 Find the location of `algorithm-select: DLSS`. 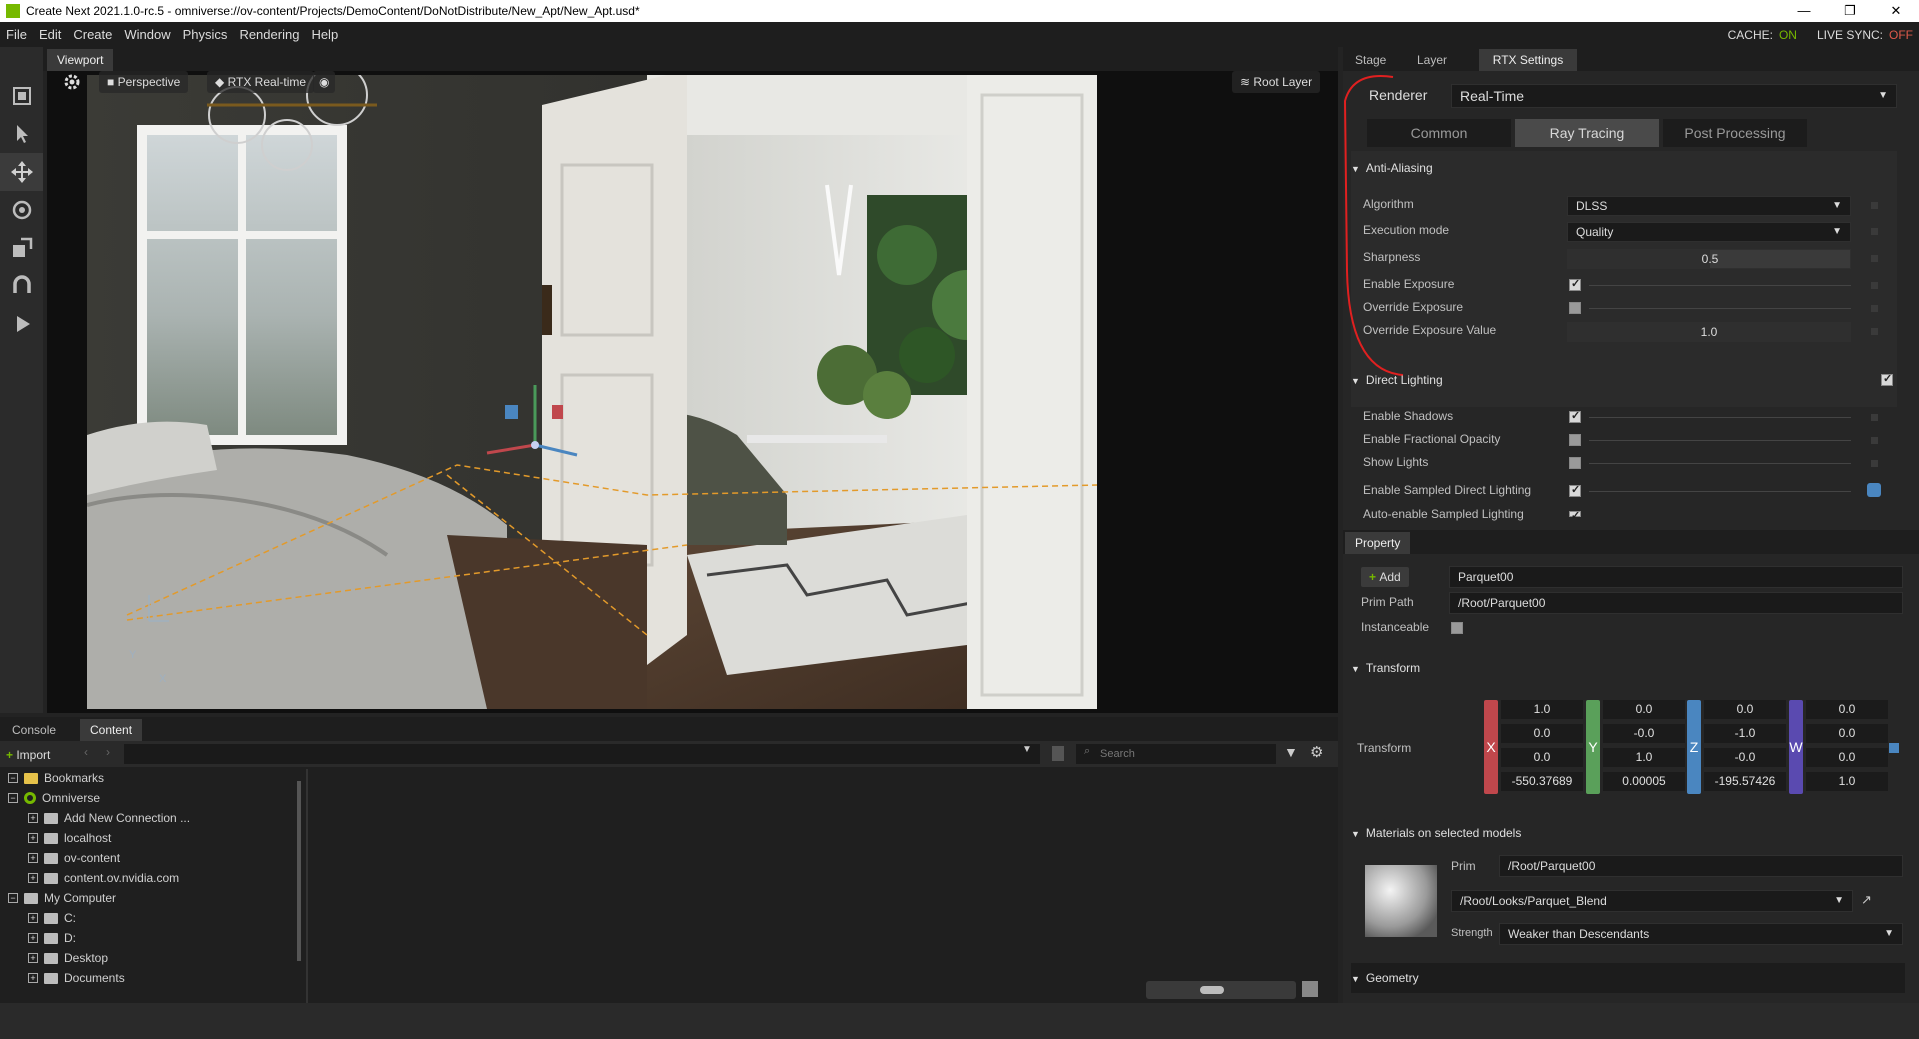

algorithm-select: DLSS is located at coordinates (1709, 206).